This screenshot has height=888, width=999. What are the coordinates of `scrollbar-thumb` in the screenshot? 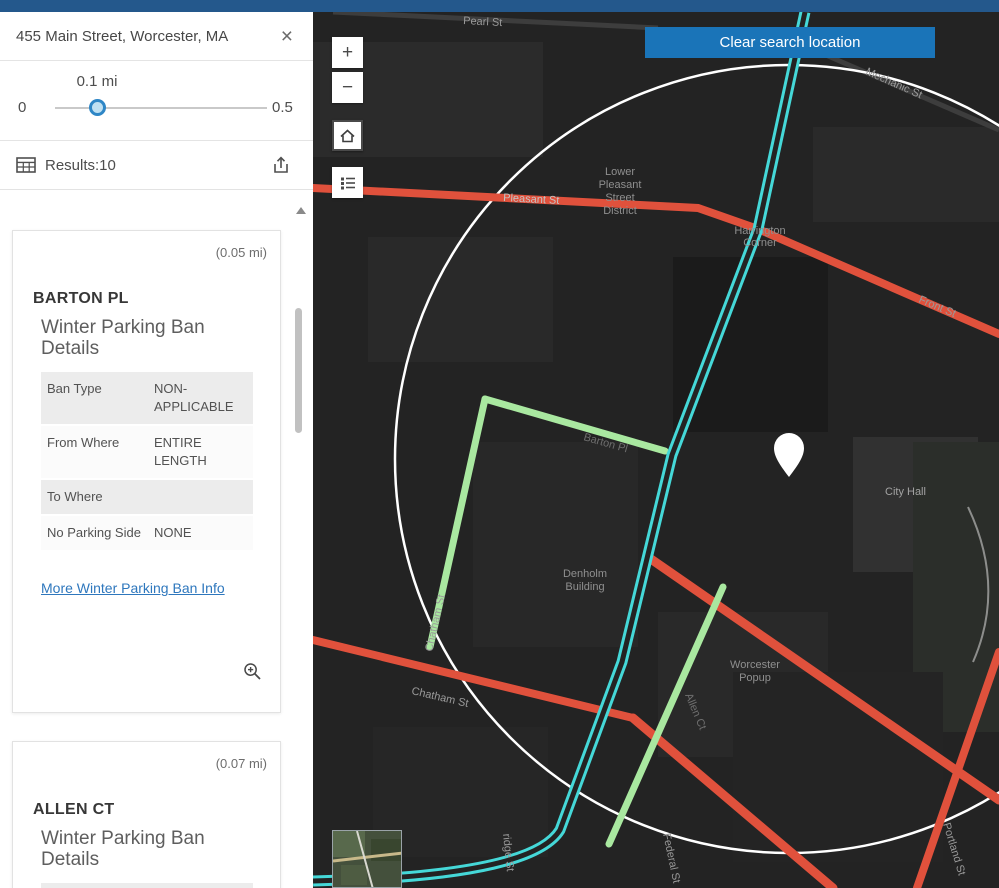 It's located at (298, 370).